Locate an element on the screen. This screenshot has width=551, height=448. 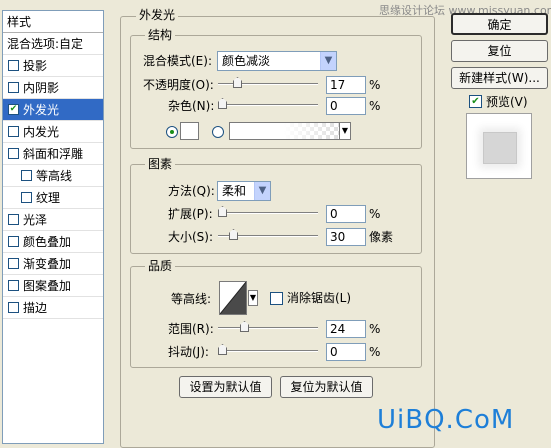
style-list-item: 投影 is located at coordinates (53, 66).